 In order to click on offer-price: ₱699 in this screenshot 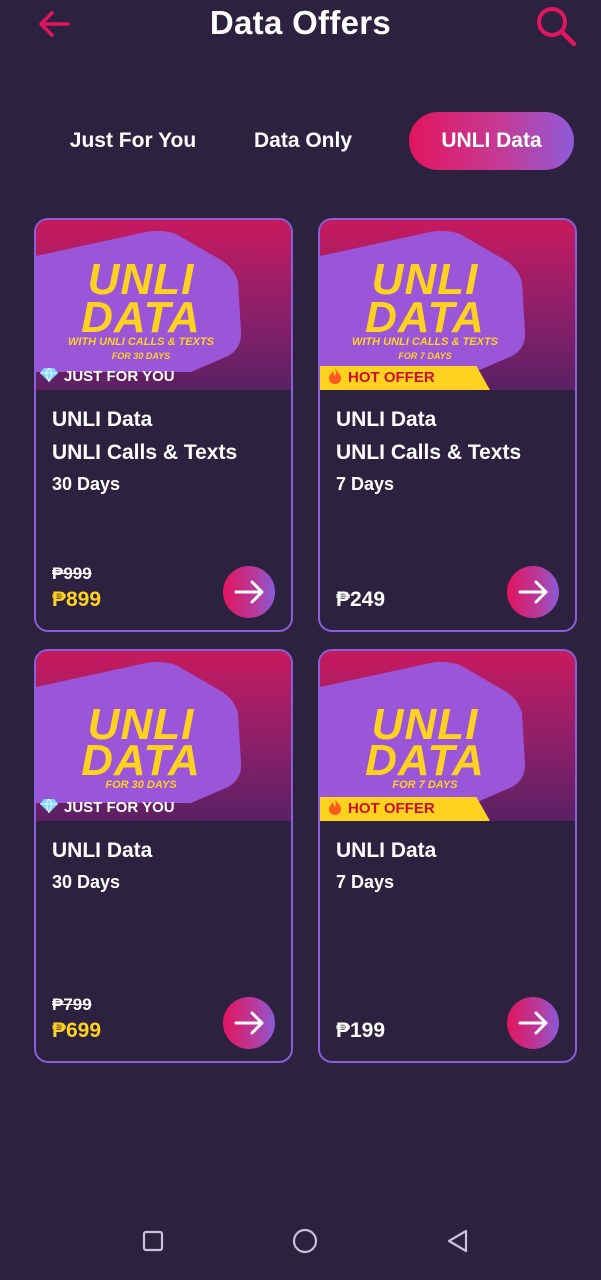, I will do `click(77, 1030)`.